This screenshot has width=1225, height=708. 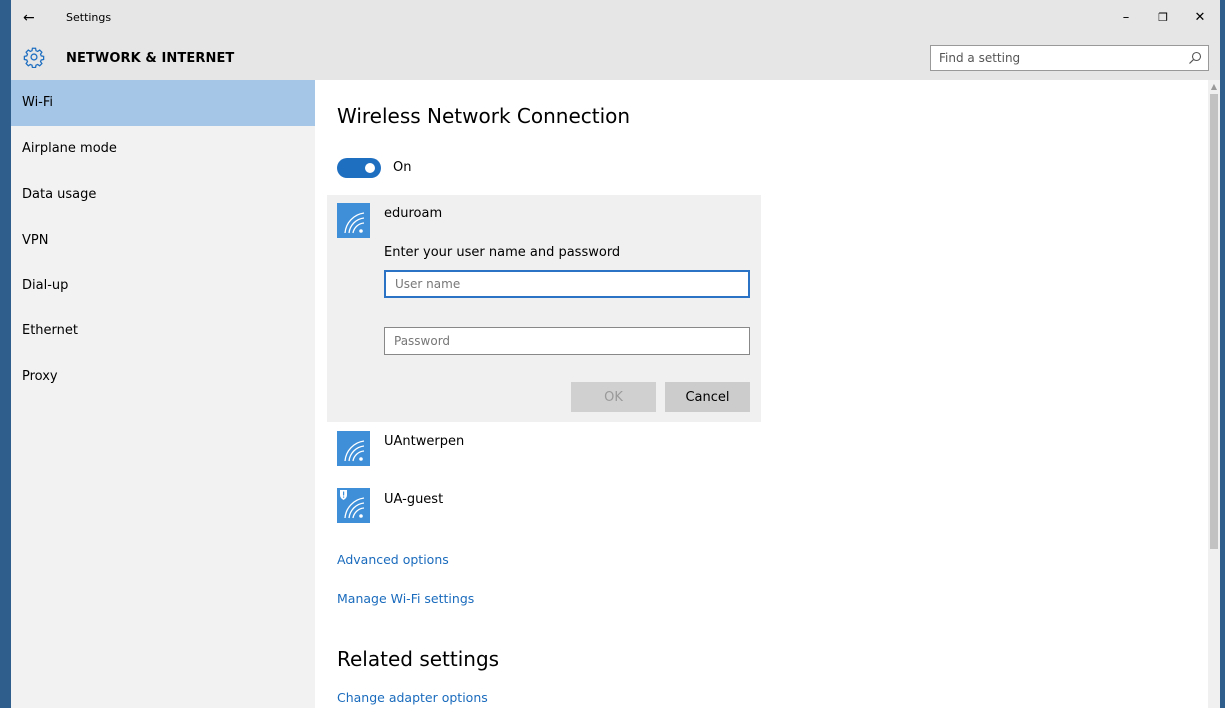 What do you see at coordinates (34, 57) in the screenshot?
I see `gear-icon` at bounding box center [34, 57].